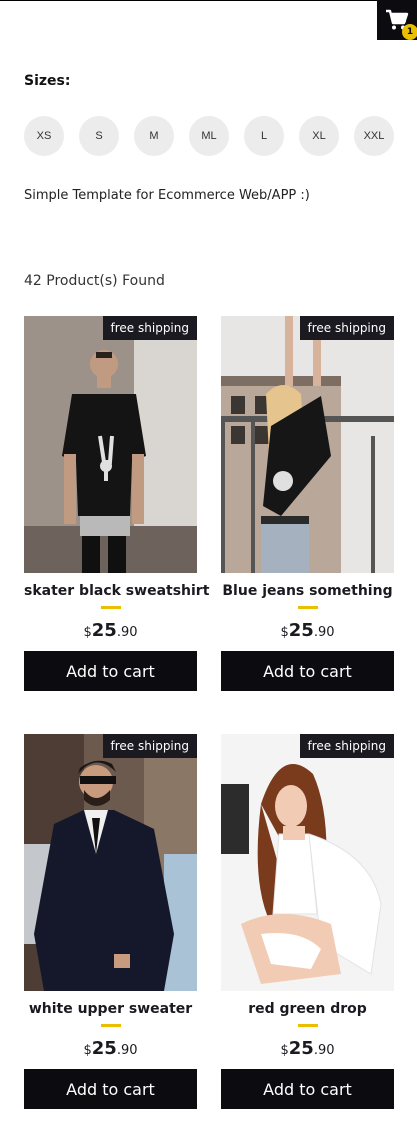 The width and height of the screenshot is (417, 1130). I want to click on cart-button: 1, so click(397, 20).